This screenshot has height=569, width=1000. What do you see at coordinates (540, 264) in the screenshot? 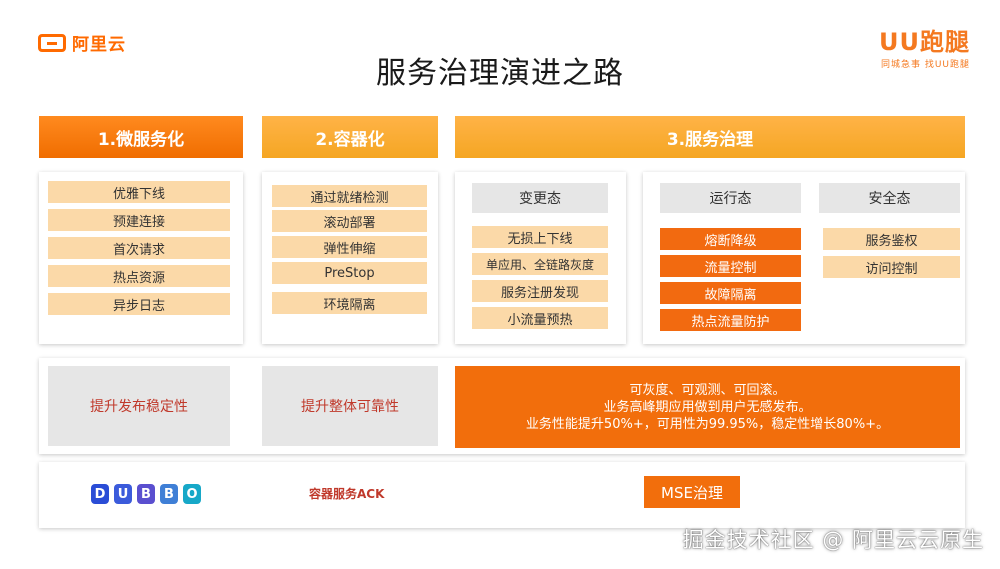
I see `change-state-item: 单应用、全链路灰度` at bounding box center [540, 264].